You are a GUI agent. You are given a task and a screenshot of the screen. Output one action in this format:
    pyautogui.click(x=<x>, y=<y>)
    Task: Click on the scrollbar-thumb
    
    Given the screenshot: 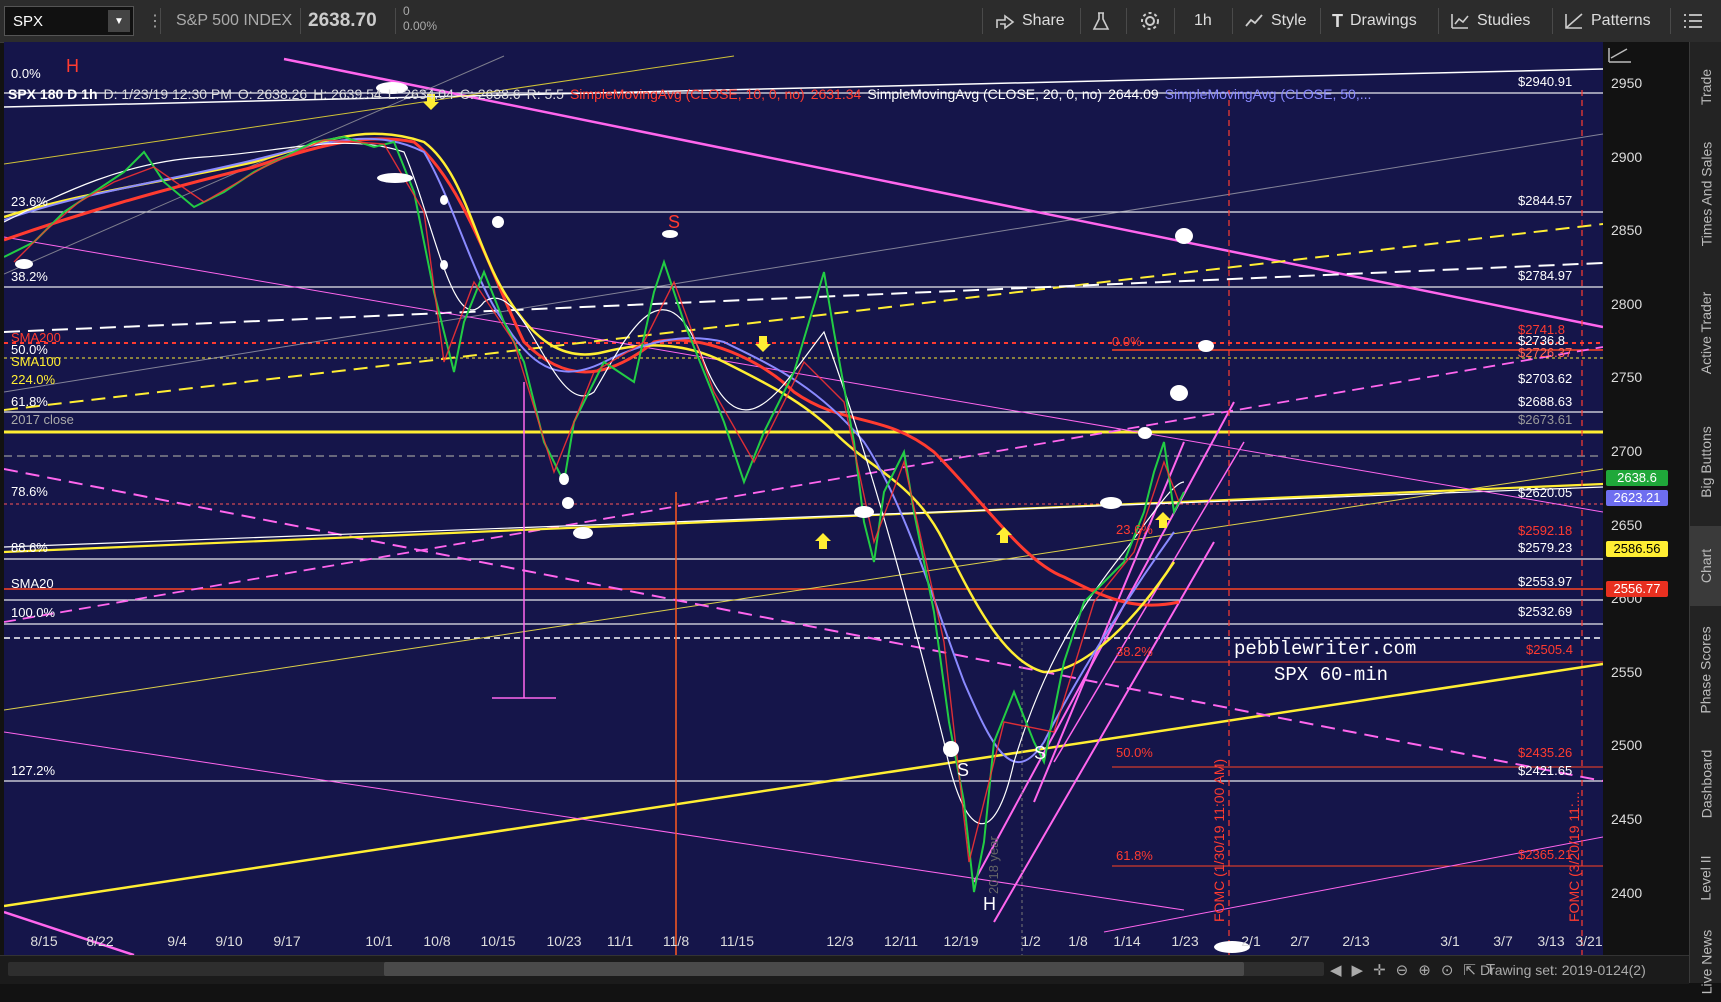 What is the action you would take?
    pyautogui.click(x=814, y=969)
    